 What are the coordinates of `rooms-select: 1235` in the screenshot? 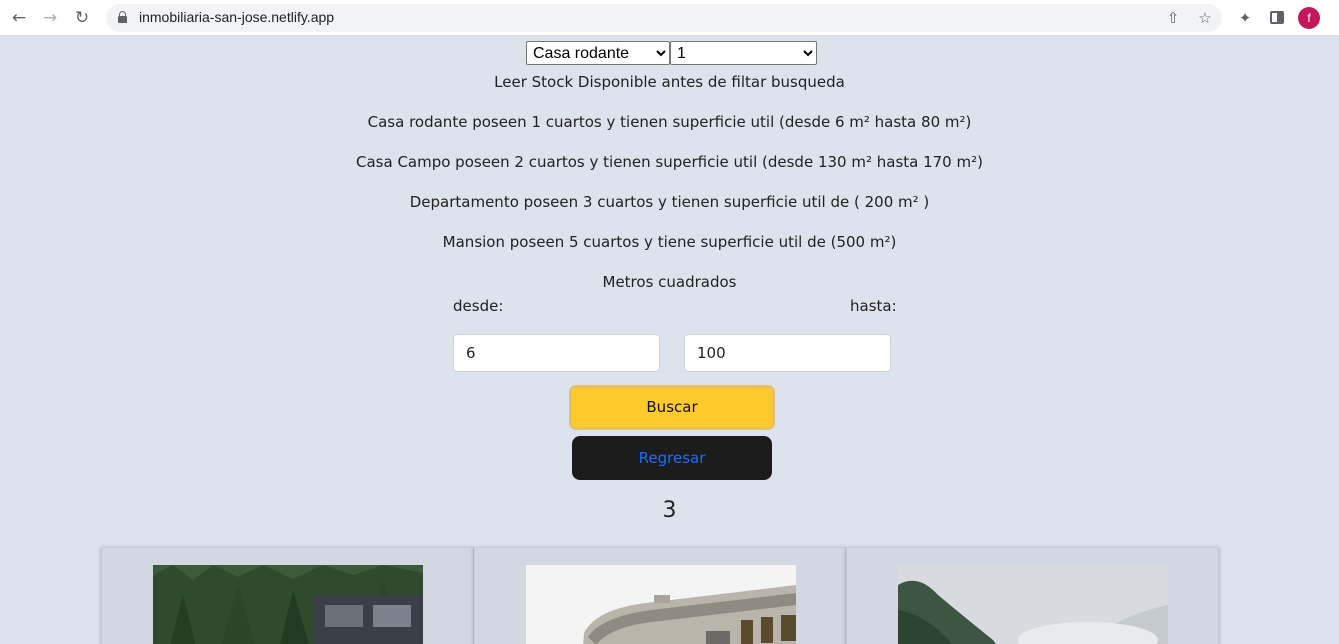 It's located at (743, 53).